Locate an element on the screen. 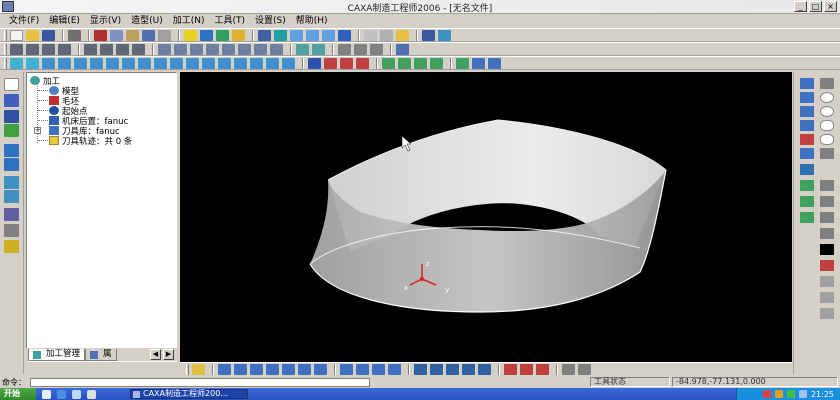 Image resolution: width=840 pixels, height=400 pixels. extrude-icon is located at coordinates (16, 49).